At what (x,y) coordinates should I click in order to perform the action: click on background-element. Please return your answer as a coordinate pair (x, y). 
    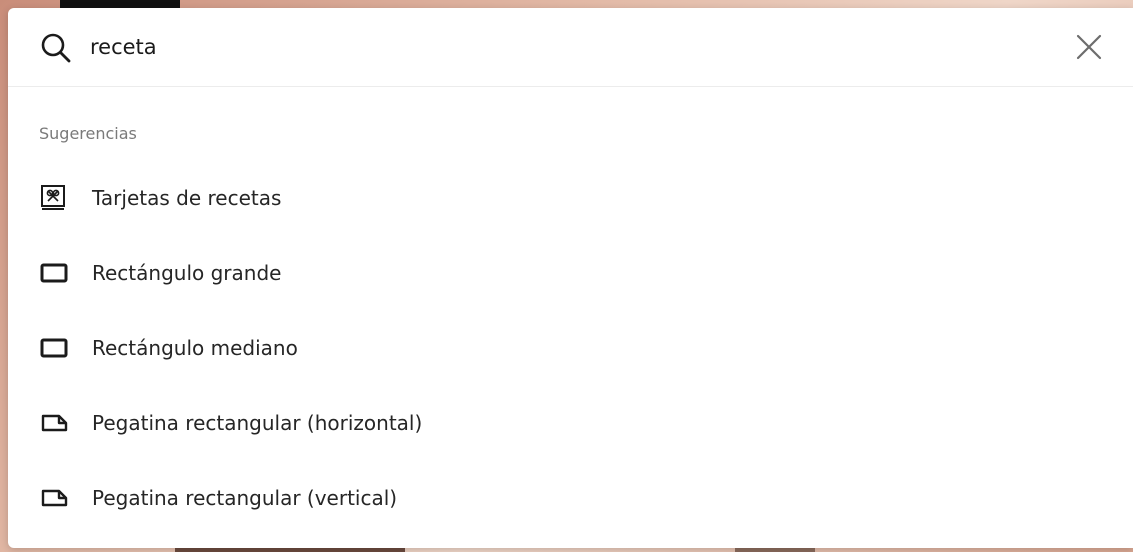
    Looking at the image, I should click on (775, 550).